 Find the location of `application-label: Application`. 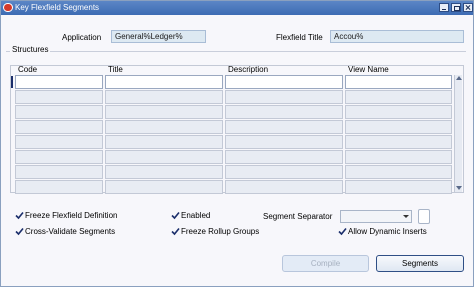

application-label: Application is located at coordinates (82, 37).